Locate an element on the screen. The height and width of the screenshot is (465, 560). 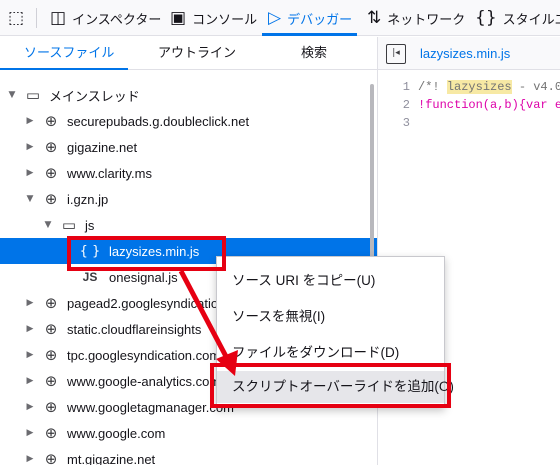
annotation-arrow-line is located at coordinates (205, 317).